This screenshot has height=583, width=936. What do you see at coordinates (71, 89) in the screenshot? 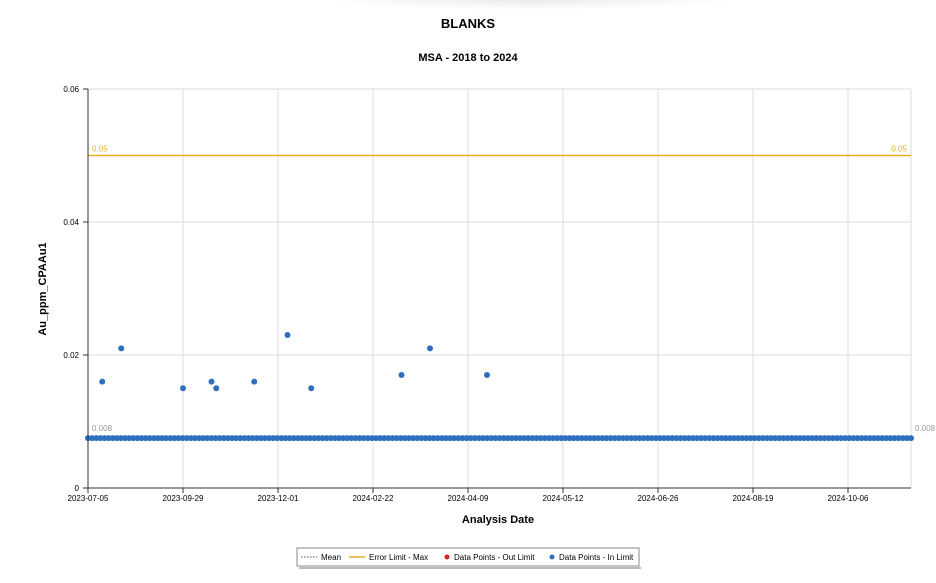
I see `y-tick-label: 0.06` at bounding box center [71, 89].